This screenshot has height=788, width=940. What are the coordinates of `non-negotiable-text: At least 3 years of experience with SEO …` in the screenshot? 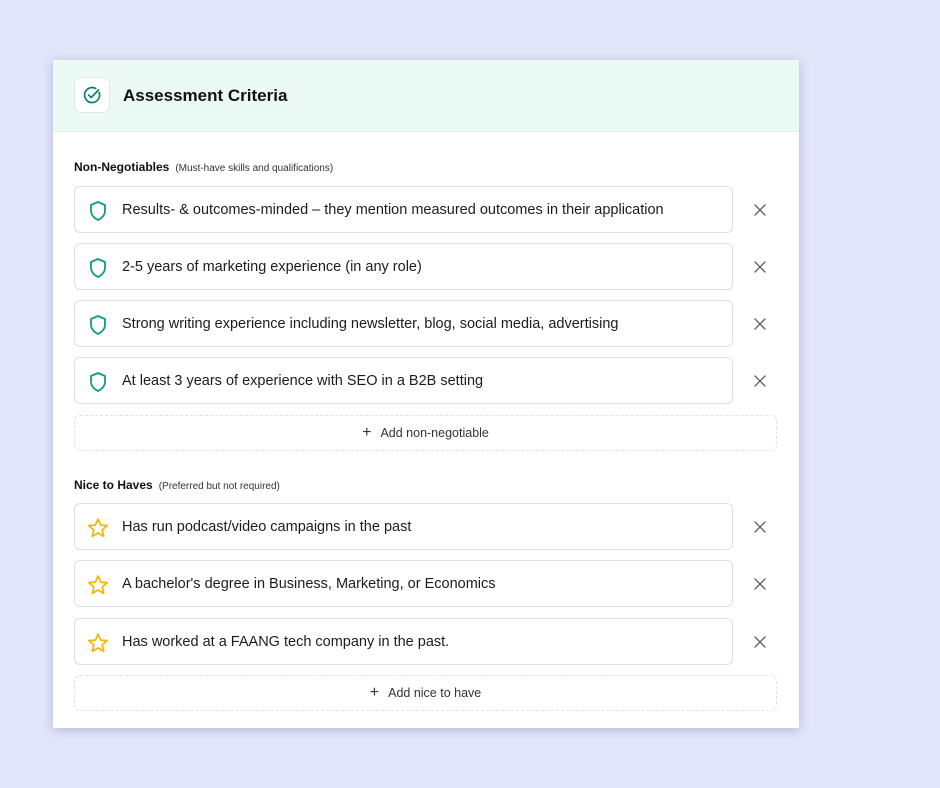 It's located at (303, 381).